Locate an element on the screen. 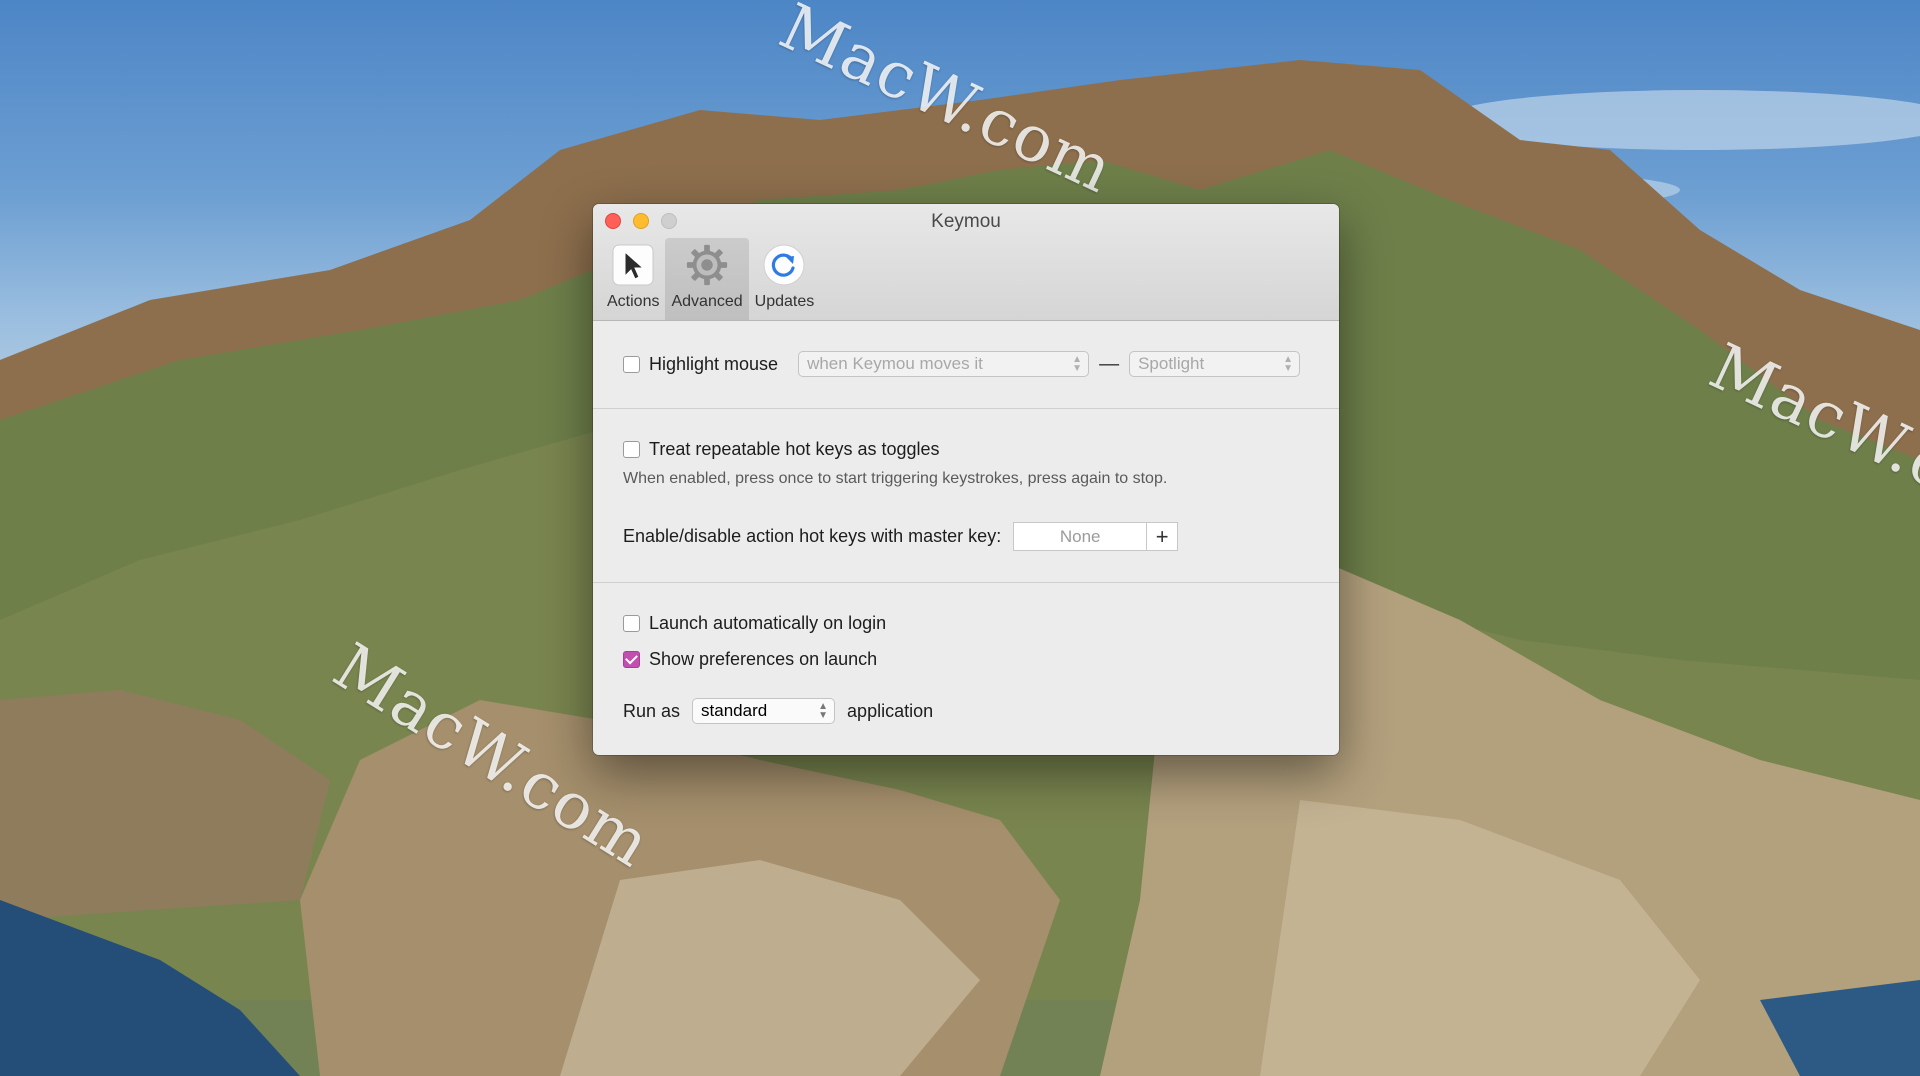 This screenshot has width=1920, height=1076. toggles-row: Treat repeatable hot keys as toggles is located at coordinates (781, 449).